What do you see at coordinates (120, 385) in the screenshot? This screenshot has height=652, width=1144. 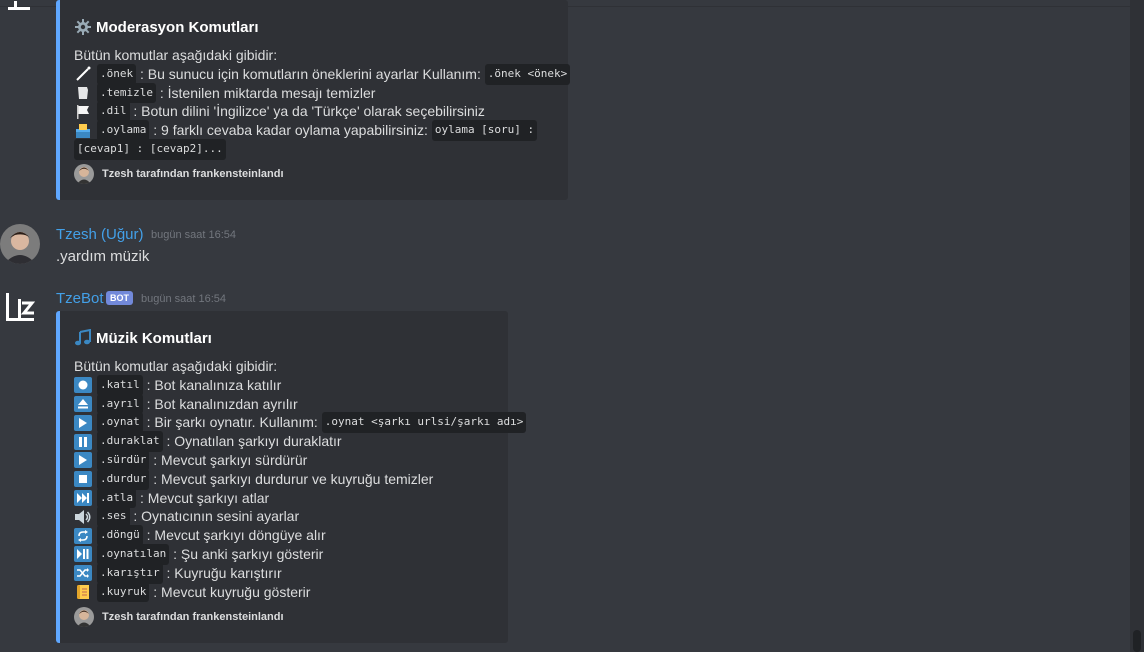 I see `command-name: .katıl` at bounding box center [120, 385].